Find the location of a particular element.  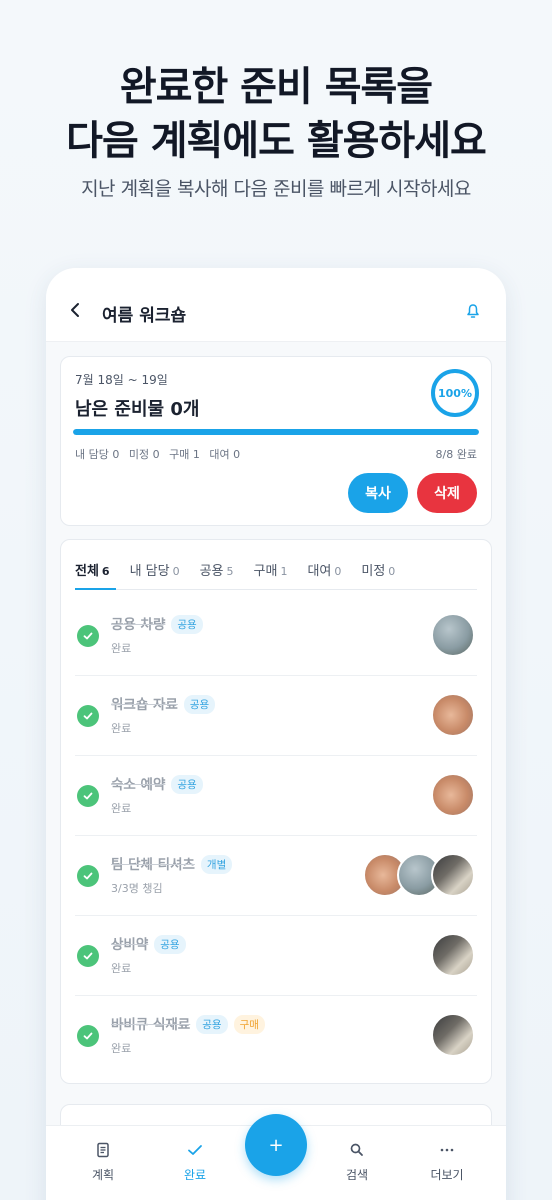

nav-done-label: 완료 is located at coordinates (195, 1175).